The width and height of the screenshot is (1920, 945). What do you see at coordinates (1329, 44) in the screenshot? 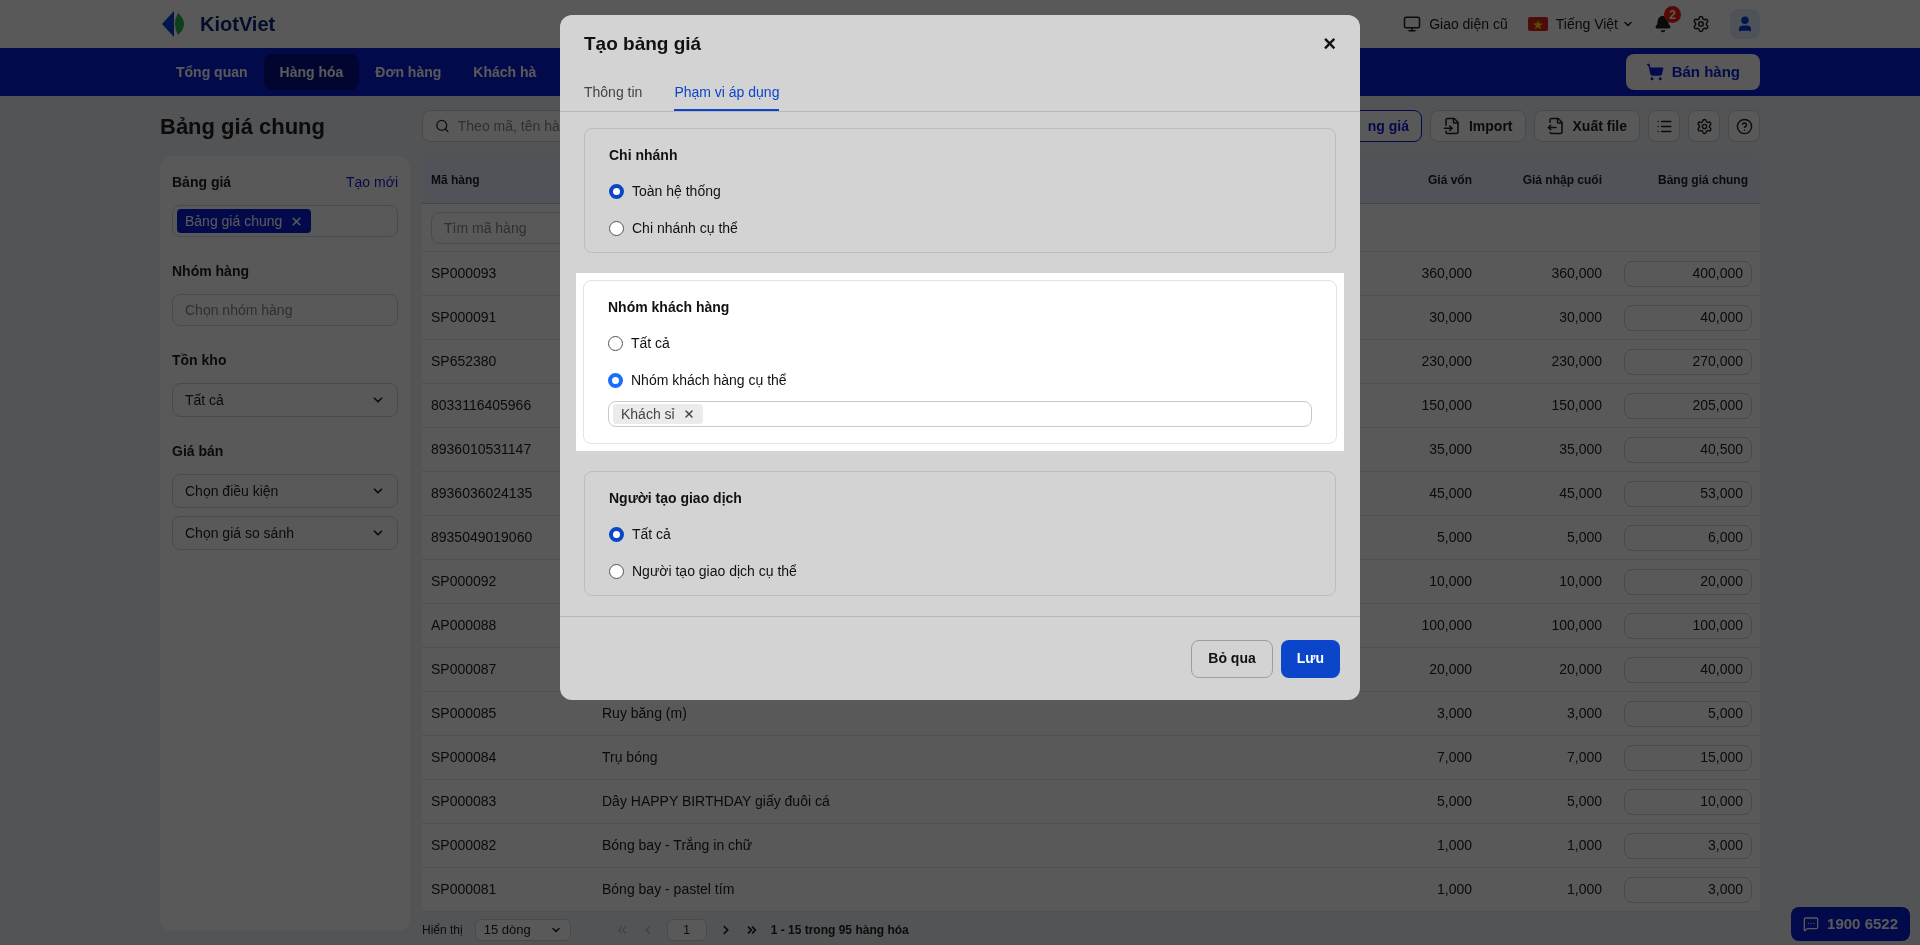
I see `close-button: ×` at bounding box center [1329, 44].